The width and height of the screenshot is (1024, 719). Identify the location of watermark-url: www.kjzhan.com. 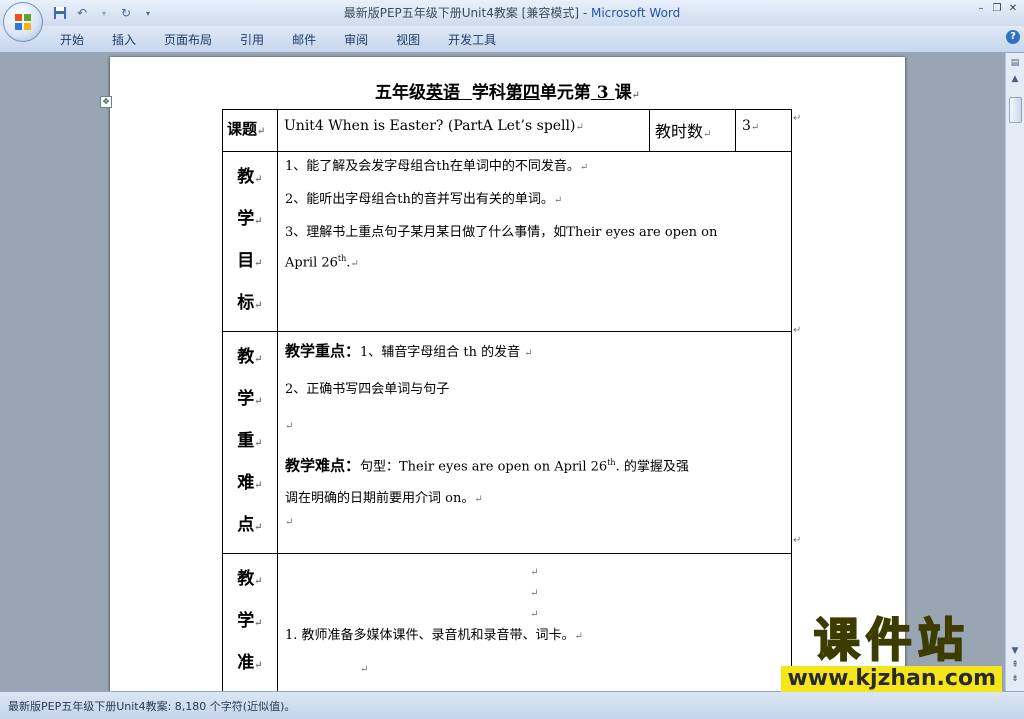
(891, 679).